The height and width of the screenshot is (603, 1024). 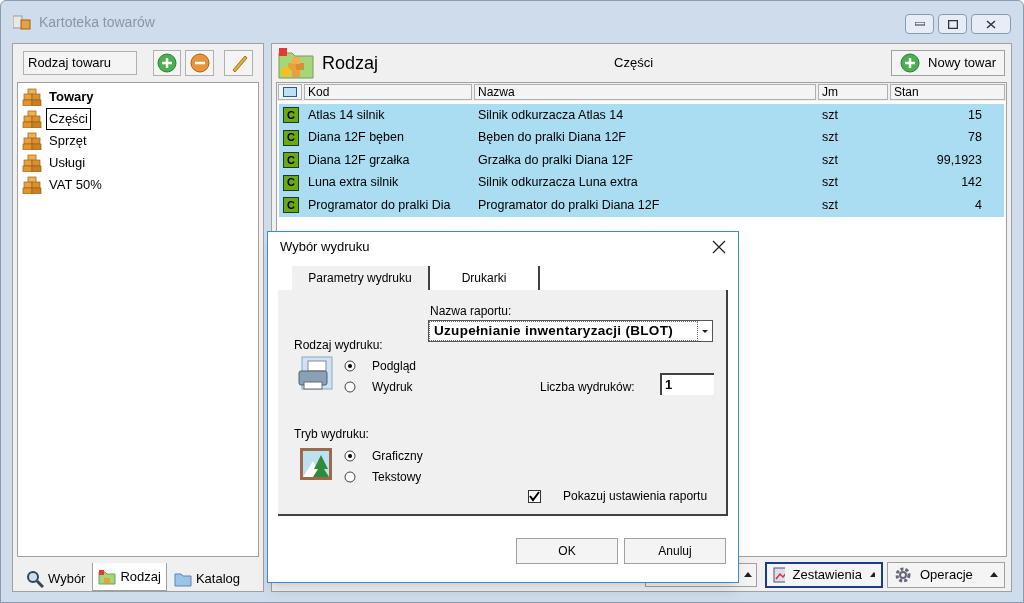 I want to click on table-cell-text: Diana 12F grzałka, so click(x=359, y=160).